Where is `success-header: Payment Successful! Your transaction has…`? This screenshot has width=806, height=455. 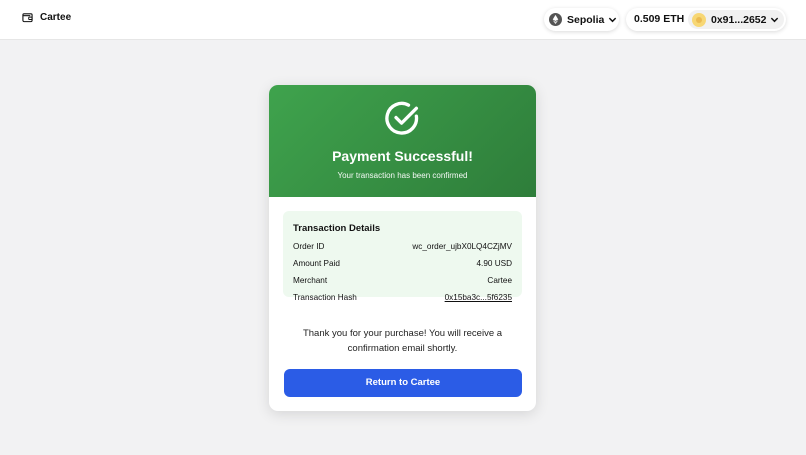
success-header: Payment Successful! Your transaction has… is located at coordinates (402, 141).